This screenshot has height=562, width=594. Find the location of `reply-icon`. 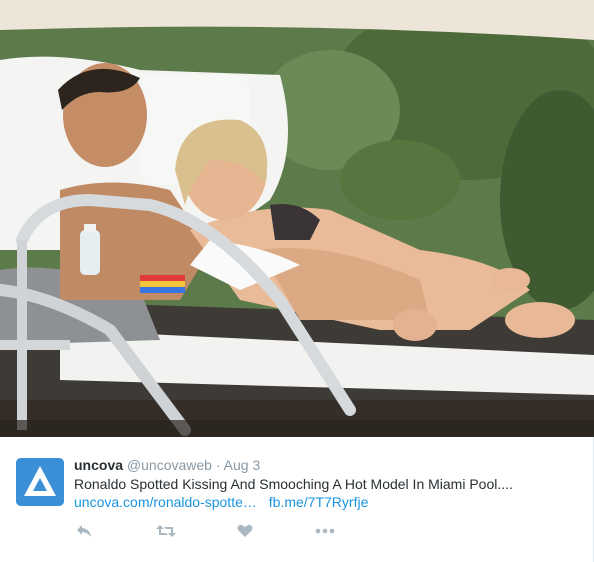

reply-icon is located at coordinates (84, 531).